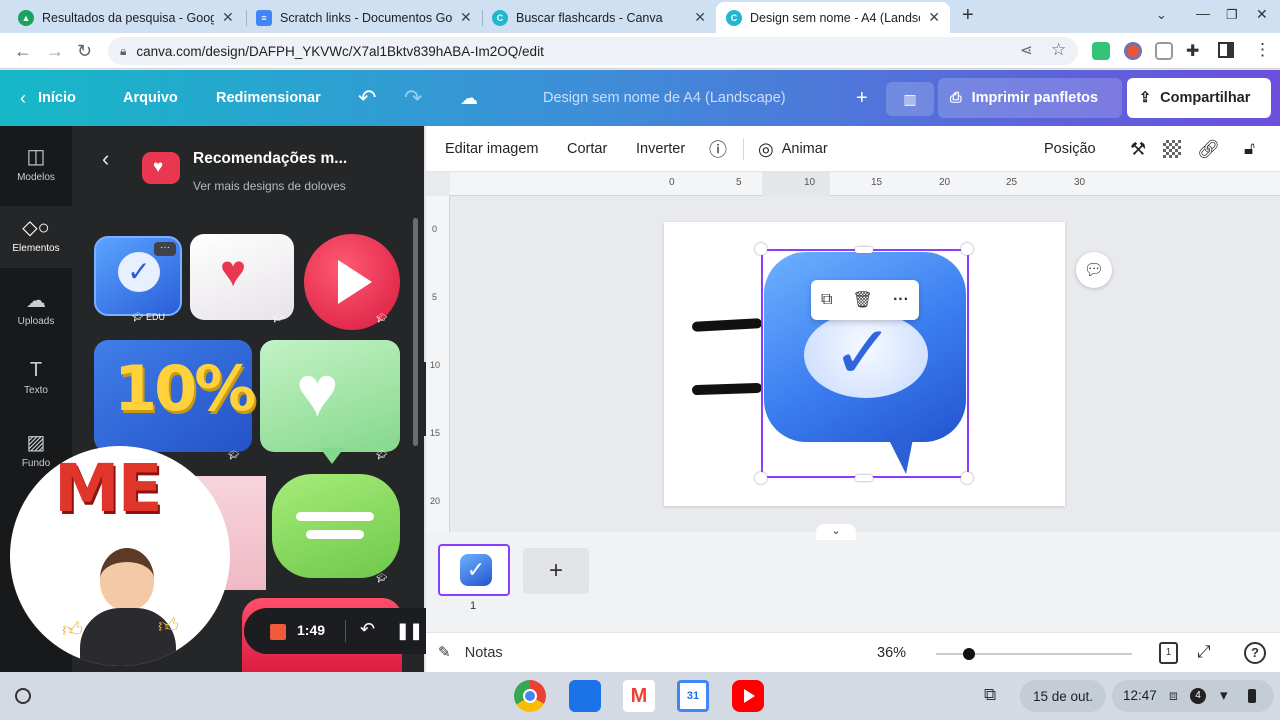 The image size is (1280, 720). Describe the element at coordinates (693, 696) in the screenshot. I see `calendar-icon: 31` at that location.